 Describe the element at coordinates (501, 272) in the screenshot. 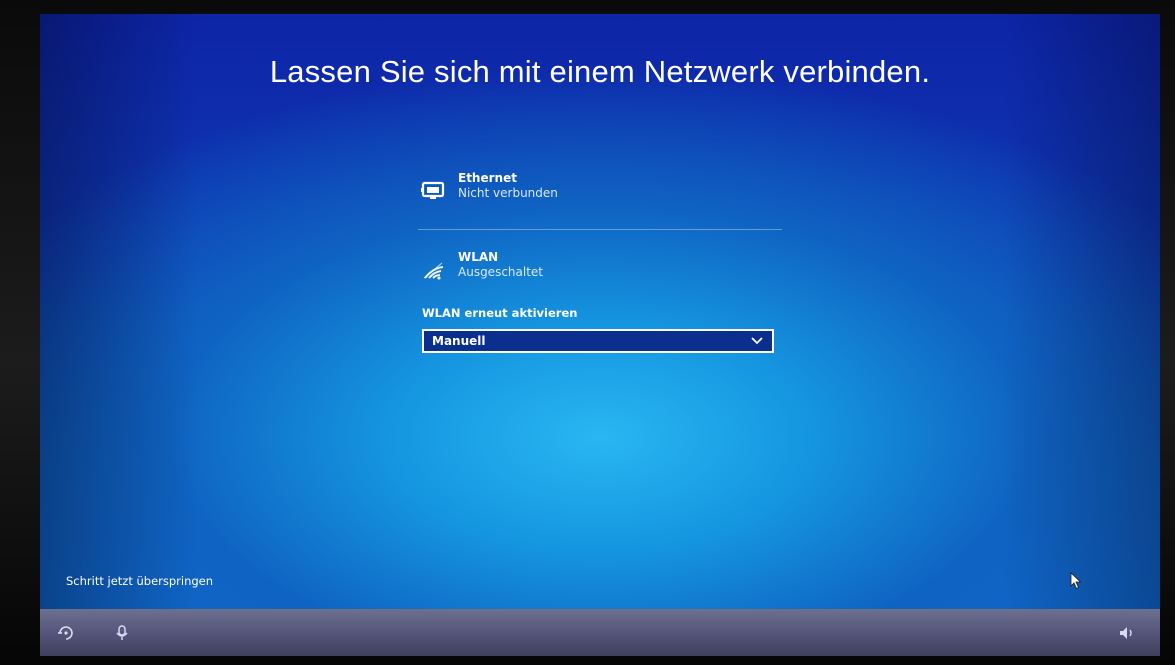

I see `network-status: Ausgeschaltet` at that location.